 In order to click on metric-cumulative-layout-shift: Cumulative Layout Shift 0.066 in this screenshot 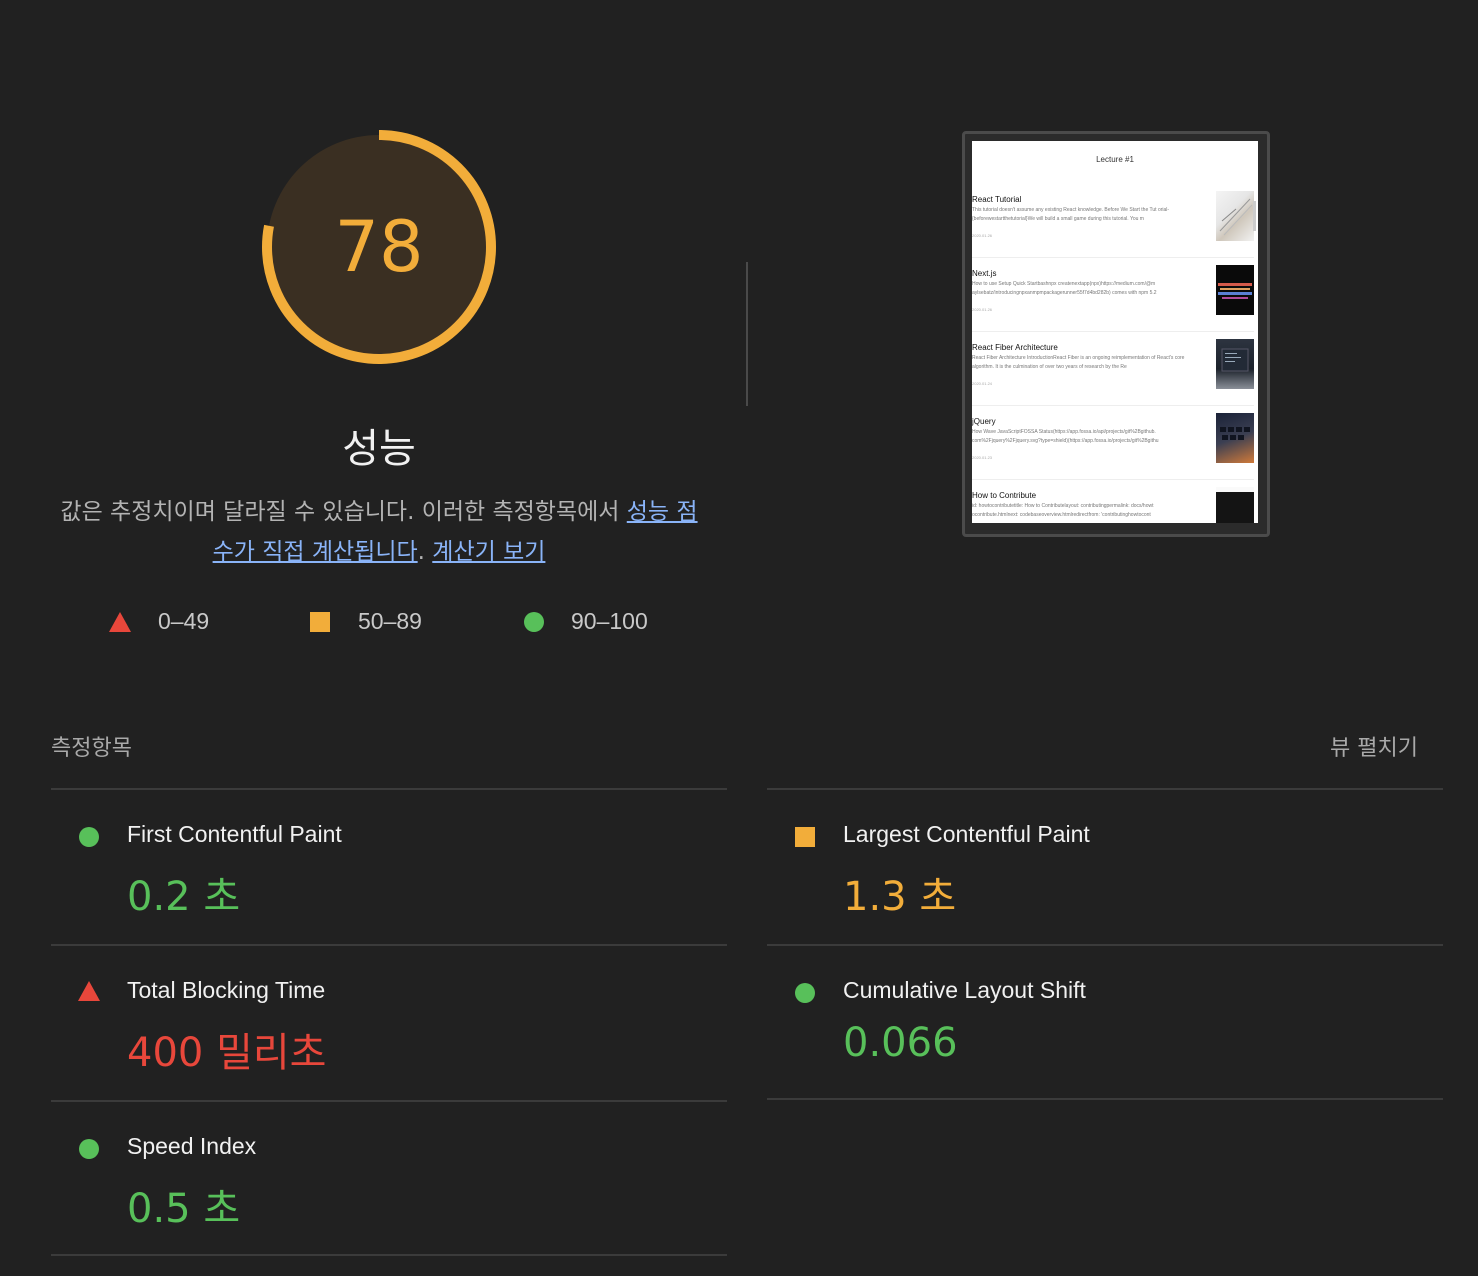, I will do `click(1105, 1023)`.